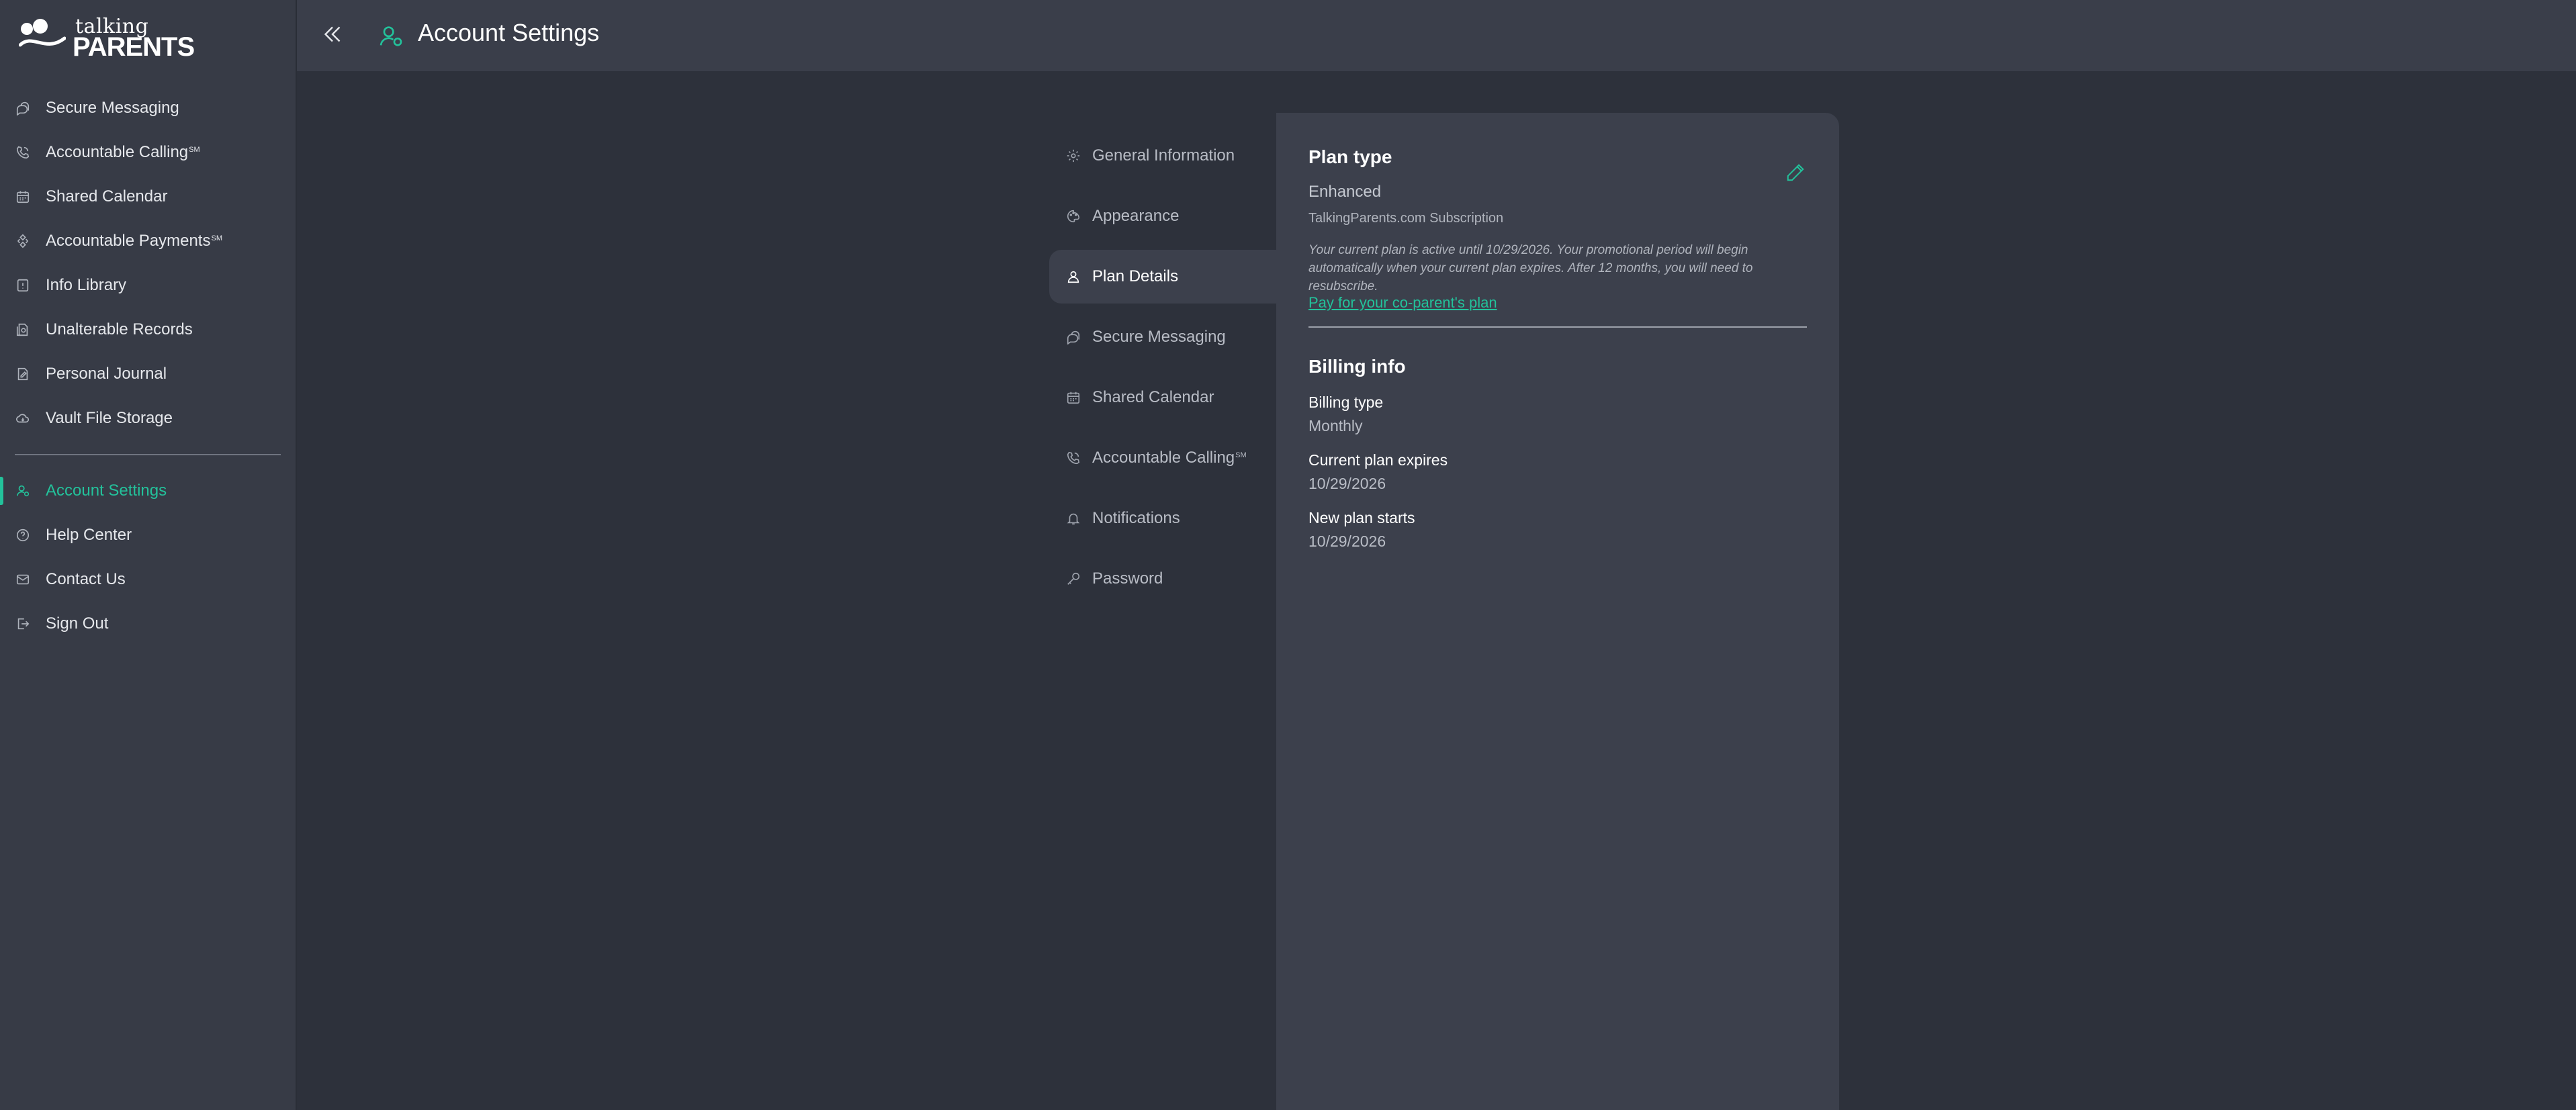  What do you see at coordinates (86, 579) in the screenshot?
I see `sidebar-item-label: Contact Us` at bounding box center [86, 579].